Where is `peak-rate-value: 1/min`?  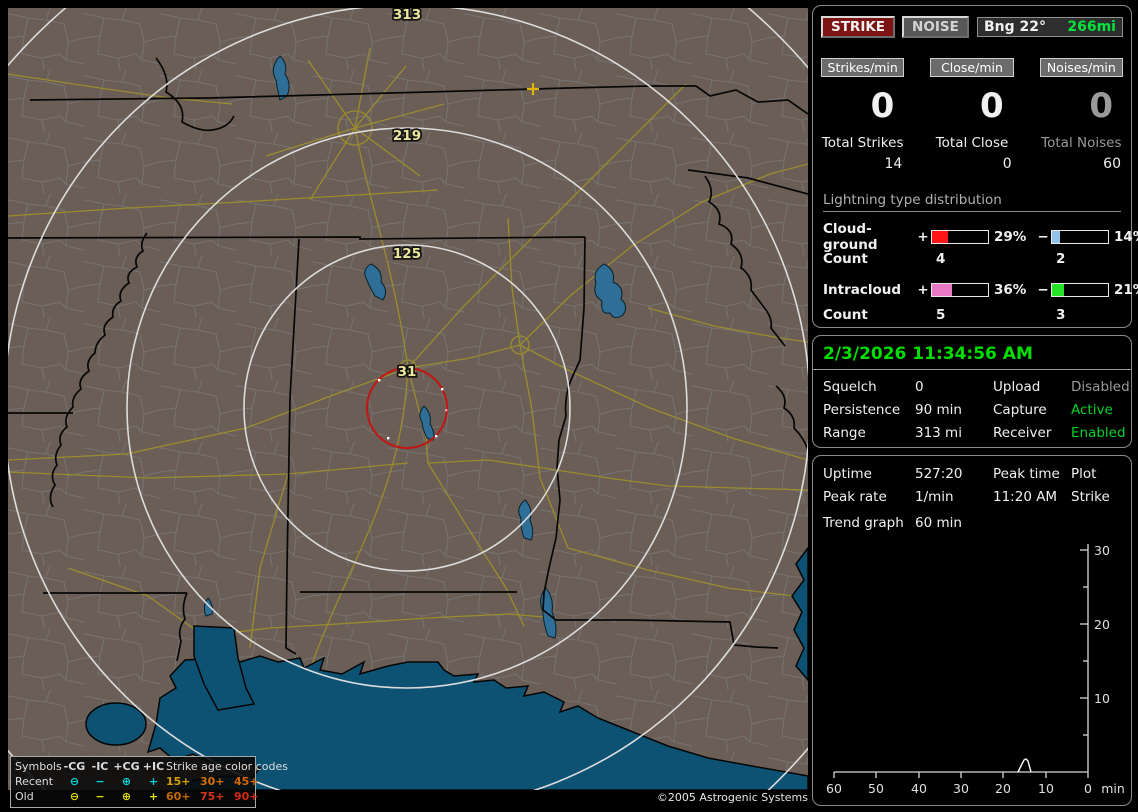
peak-rate-value: 1/min is located at coordinates (934, 497).